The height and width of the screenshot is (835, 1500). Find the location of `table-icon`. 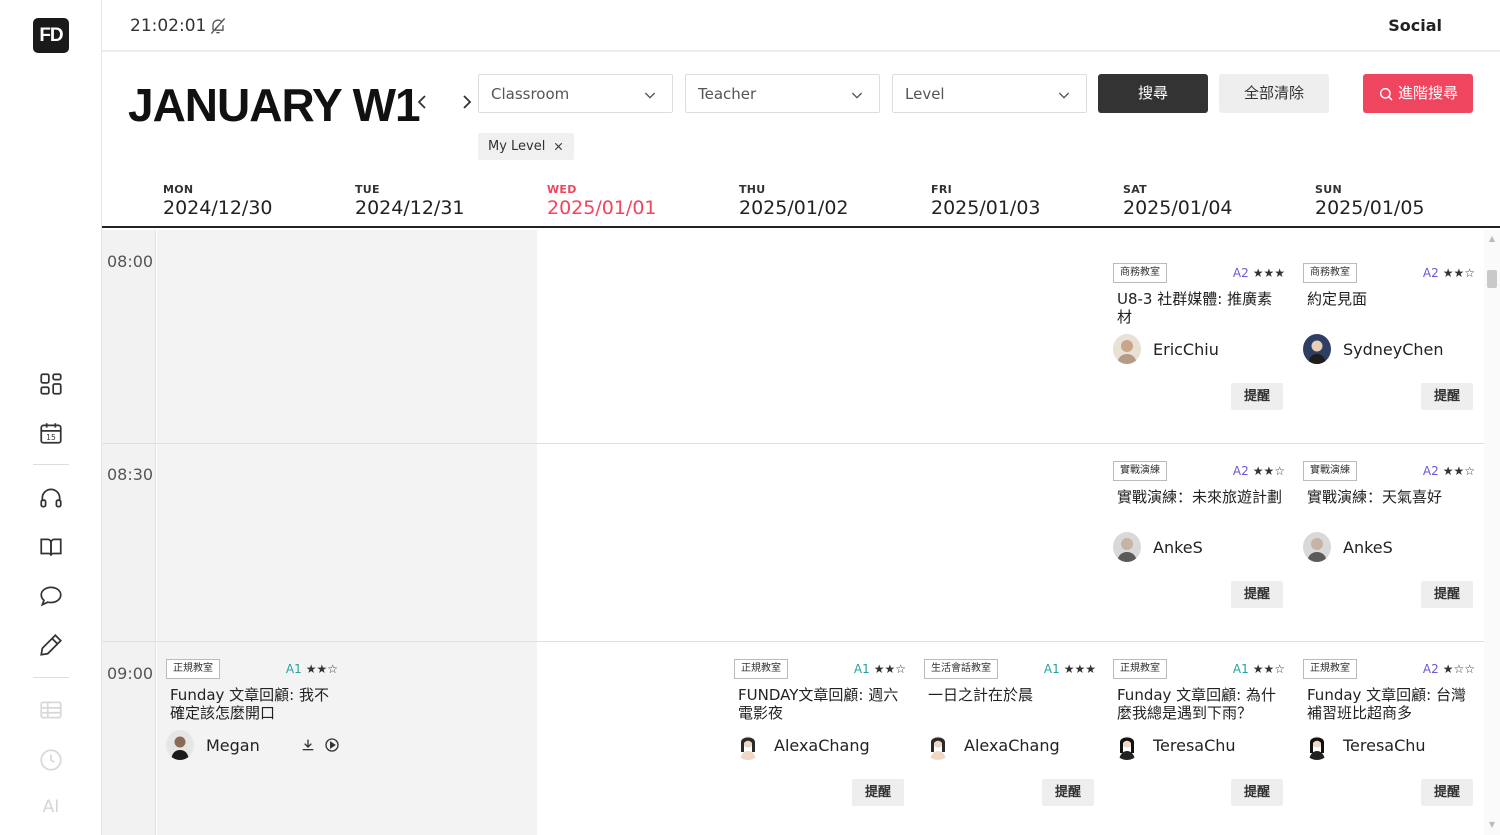

table-icon is located at coordinates (51, 710).